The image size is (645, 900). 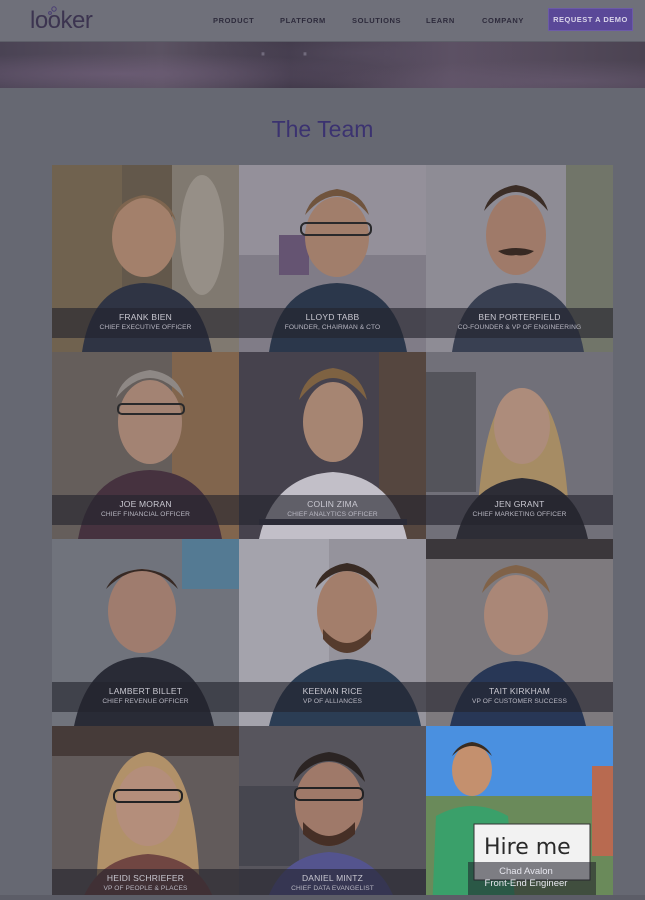 What do you see at coordinates (322, 65) in the screenshot?
I see `hero-banner: · ·` at bounding box center [322, 65].